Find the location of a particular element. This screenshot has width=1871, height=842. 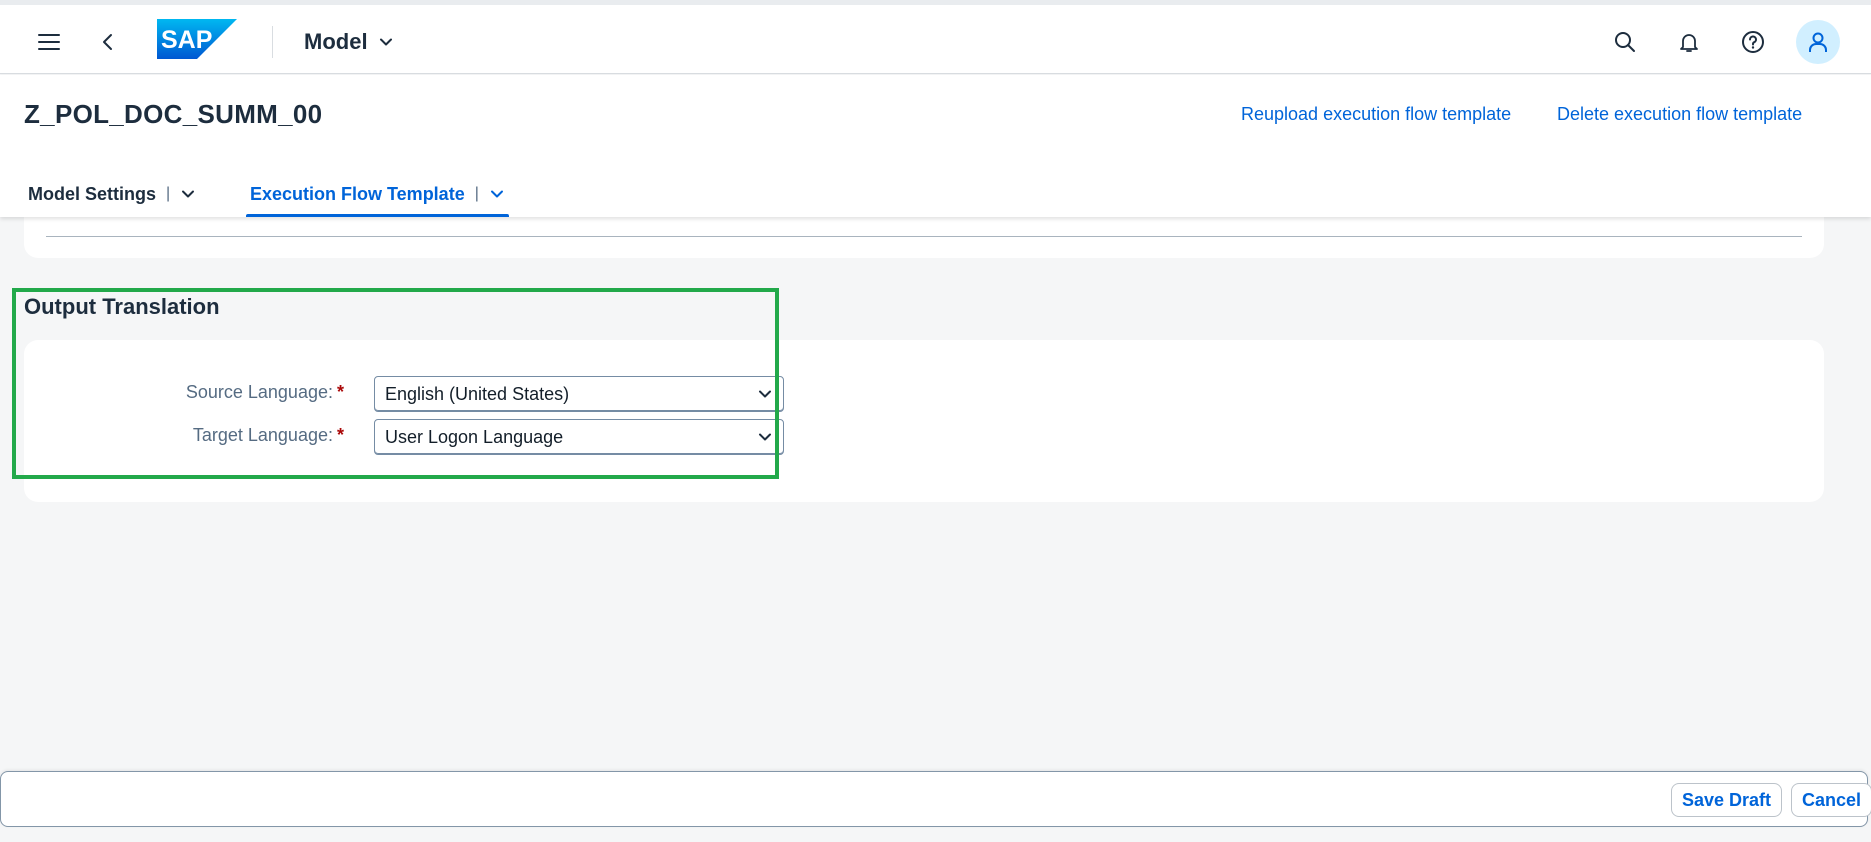

label-text: Target Language: is located at coordinates (262, 435).